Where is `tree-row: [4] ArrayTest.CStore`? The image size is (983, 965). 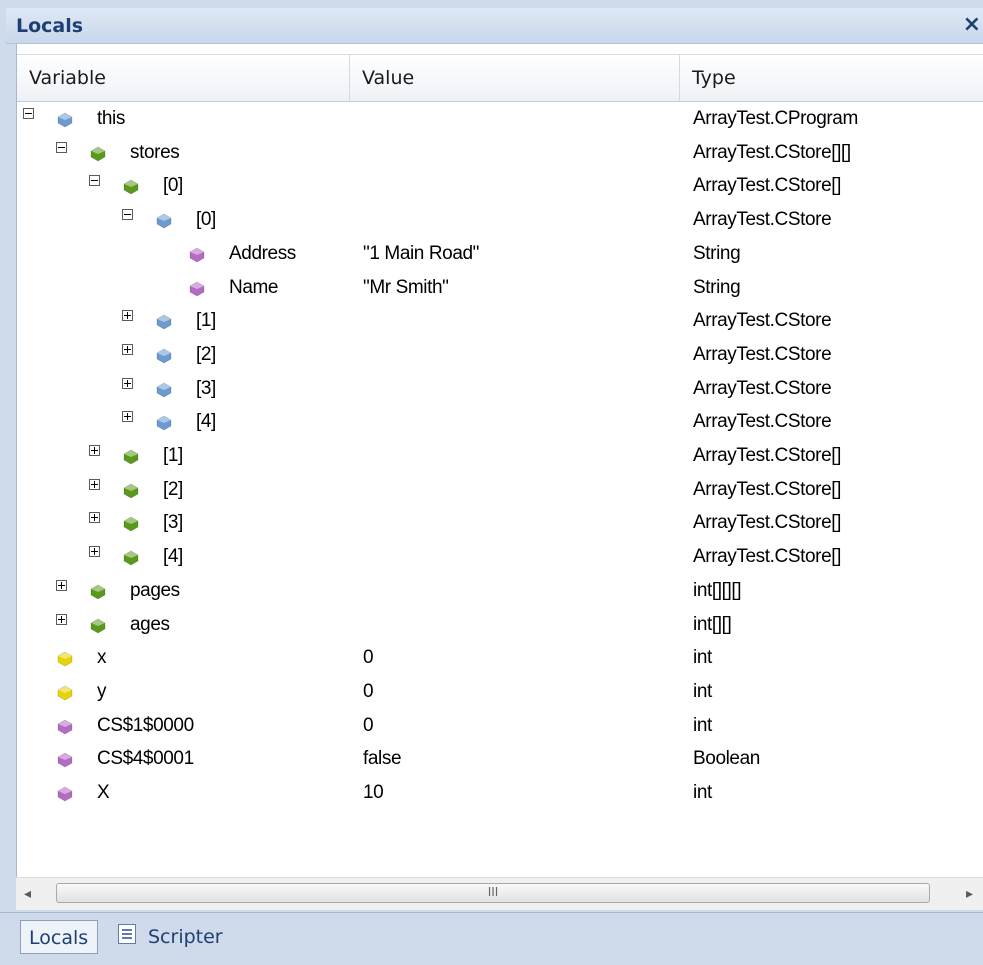
tree-row: [4] ArrayTest.CStore is located at coordinates (500, 422).